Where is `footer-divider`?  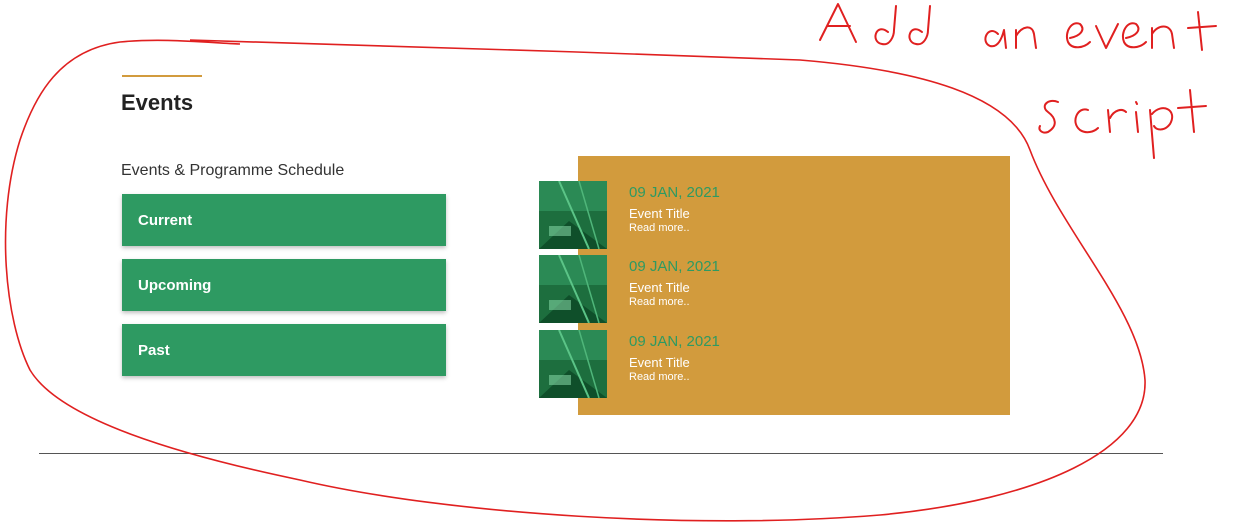 footer-divider is located at coordinates (601, 453).